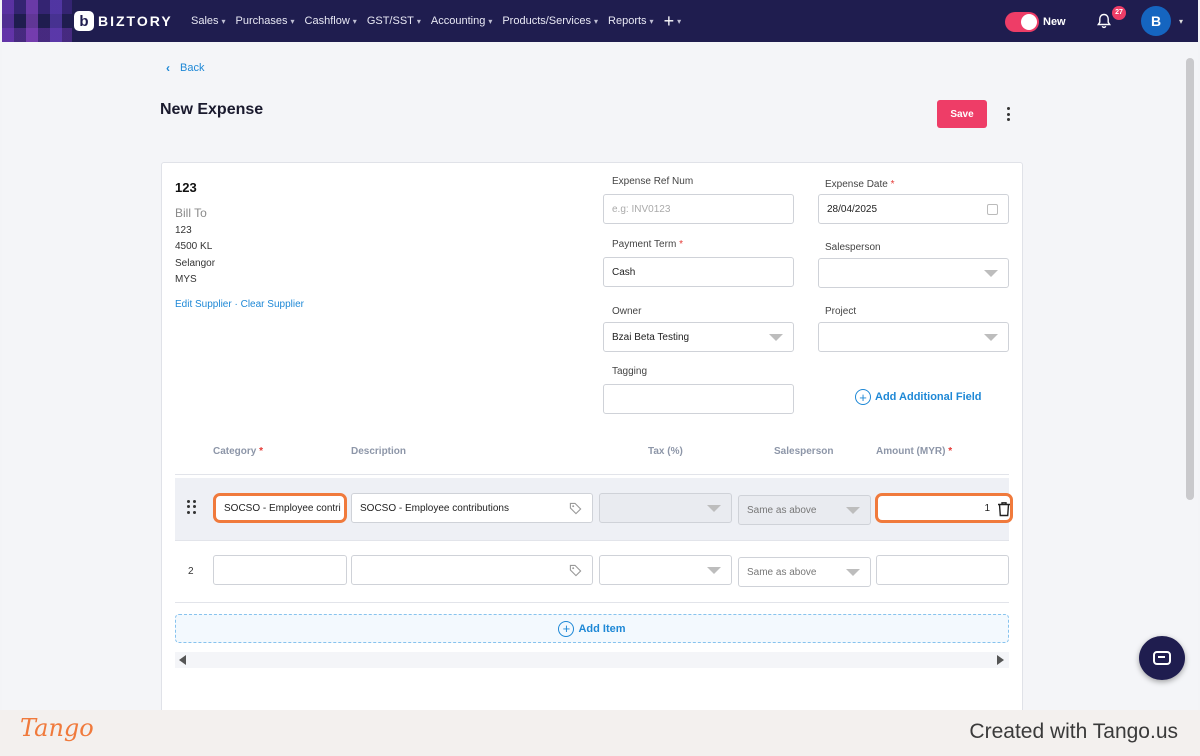 The height and width of the screenshot is (756, 1200). Describe the element at coordinates (592, 660) in the screenshot. I see `horizontal-scrollbar` at that location.